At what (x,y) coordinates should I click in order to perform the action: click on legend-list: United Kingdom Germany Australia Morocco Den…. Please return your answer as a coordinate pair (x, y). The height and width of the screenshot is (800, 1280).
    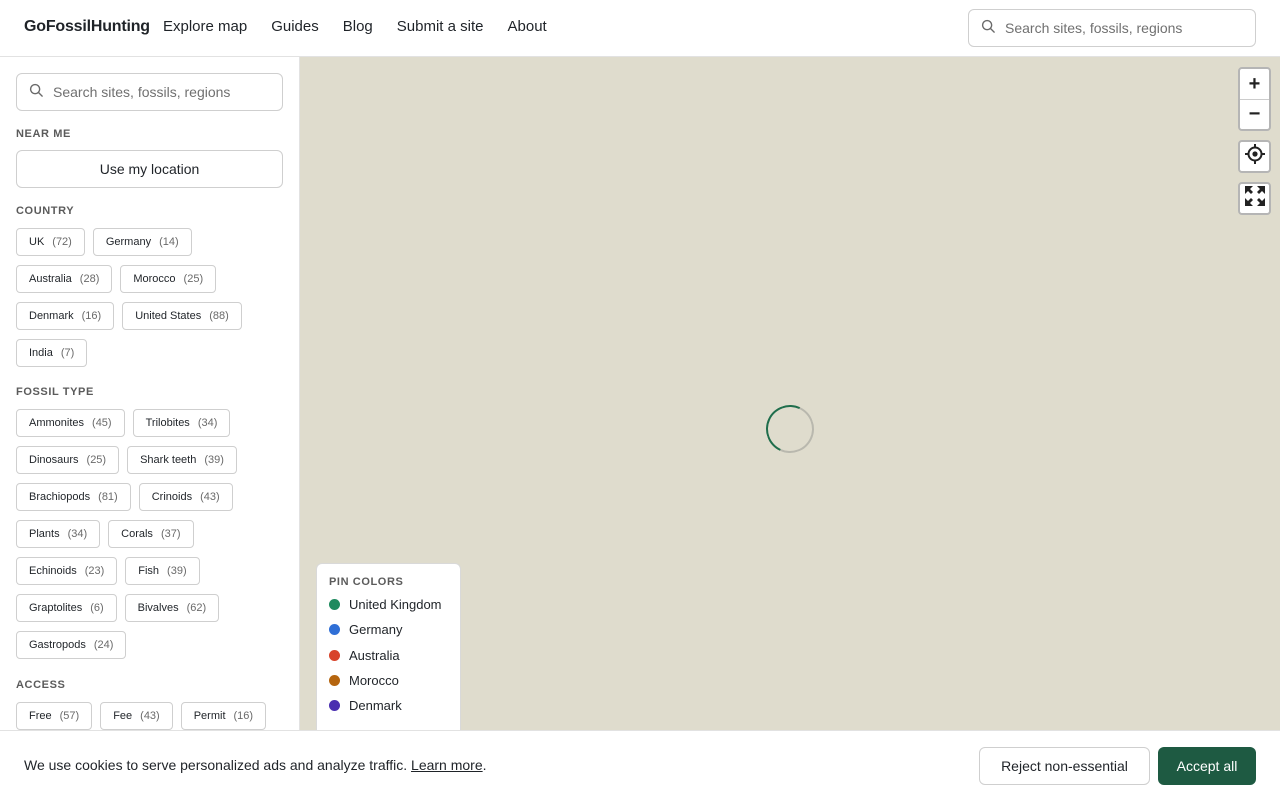
    Looking at the image, I should click on (388, 655).